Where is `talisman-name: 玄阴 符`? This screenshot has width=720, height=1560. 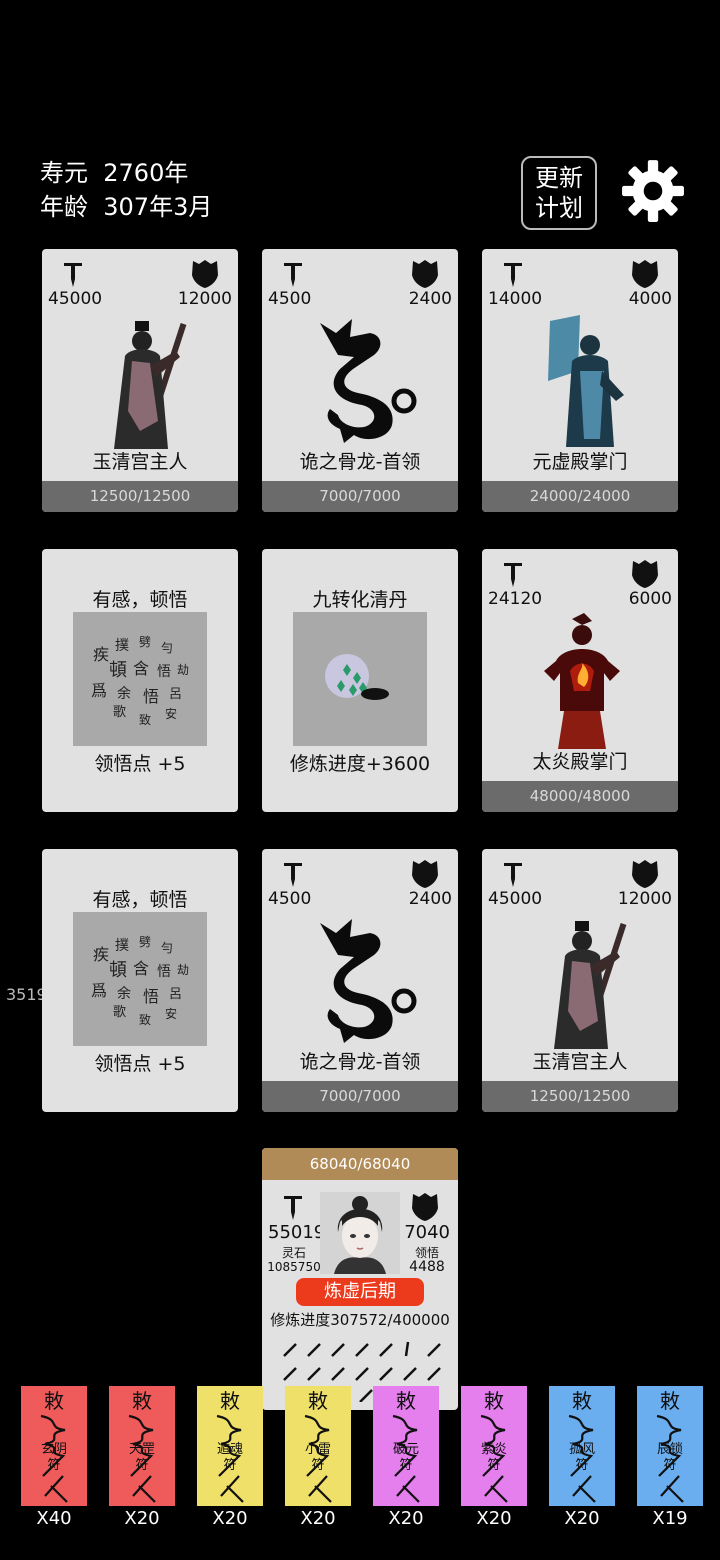
talisman-name: 玄阴 符 is located at coordinates (54, 1458).